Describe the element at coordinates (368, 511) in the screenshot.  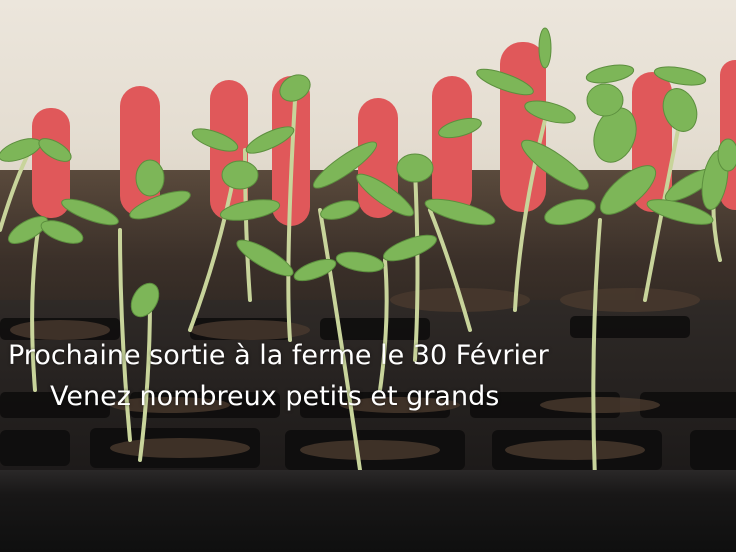
I see `tray-front-edge` at that location.